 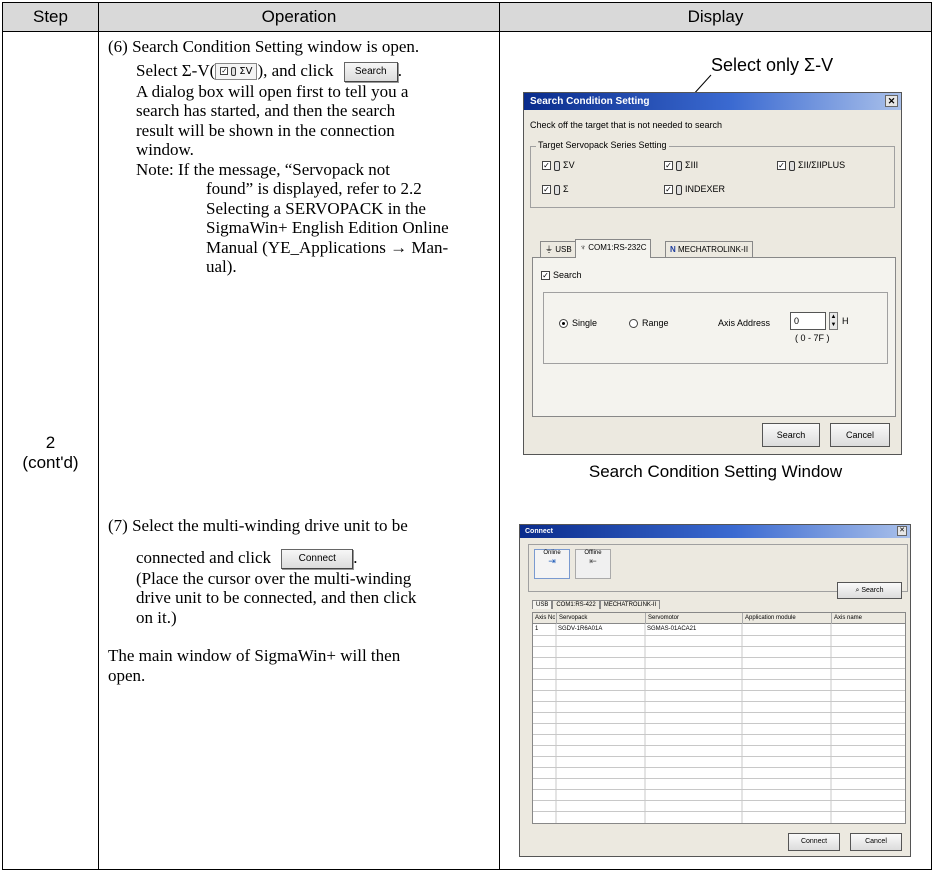 I want to click on axis-address-label: Axis Address, so click(x=744, y=323).